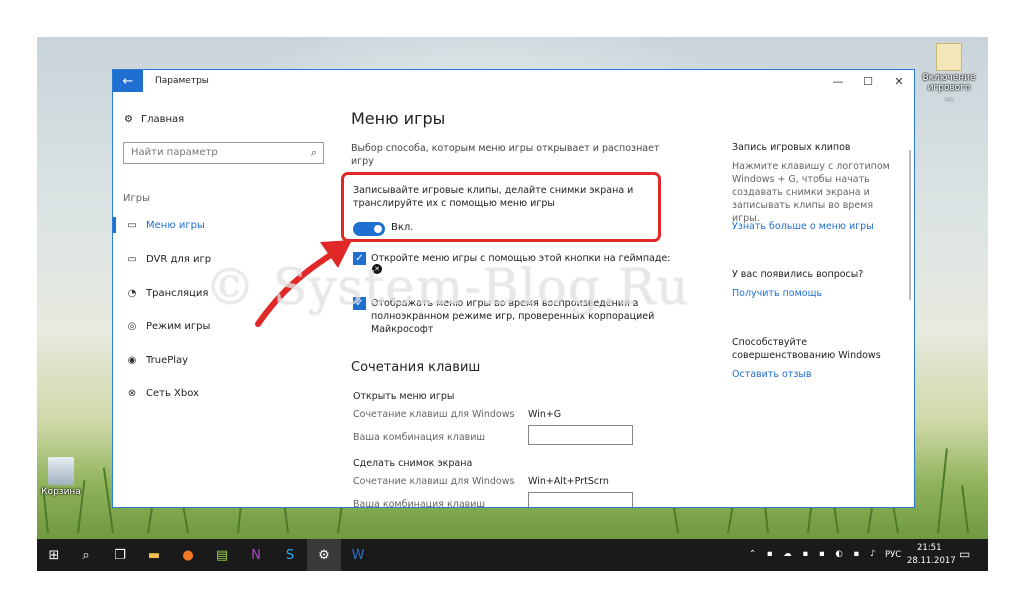  What do you see at coordinates (175, 225) in the screenshot?
I see `sidebar-item-label: Меню игры` at bounding box center [175, 225].